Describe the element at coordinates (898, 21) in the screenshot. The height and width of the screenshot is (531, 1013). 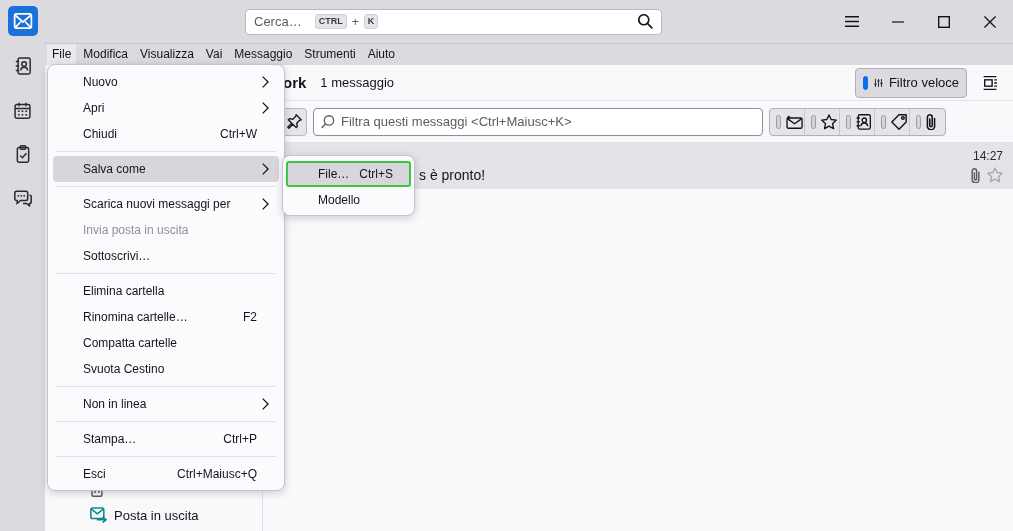
I see `minimize-icon` at that location.